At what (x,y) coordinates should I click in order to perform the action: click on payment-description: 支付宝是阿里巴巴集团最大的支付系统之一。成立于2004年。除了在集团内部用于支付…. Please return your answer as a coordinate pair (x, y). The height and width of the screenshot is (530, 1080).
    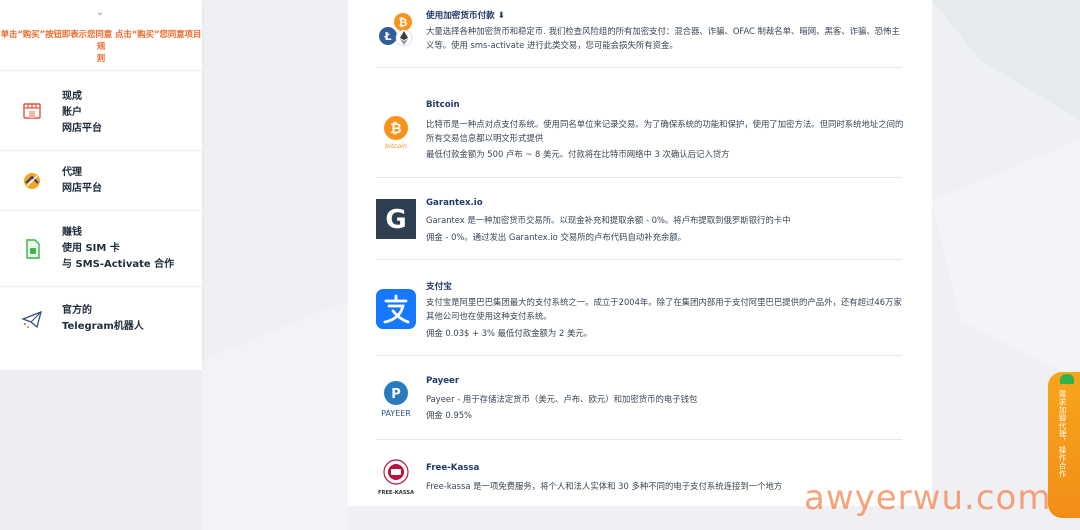
    Looking at the image, I should click on (664, 309).